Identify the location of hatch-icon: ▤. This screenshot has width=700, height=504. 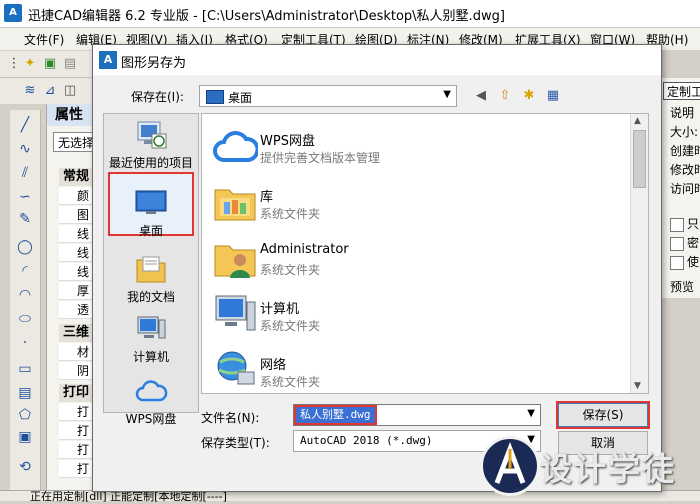
(25, 393).